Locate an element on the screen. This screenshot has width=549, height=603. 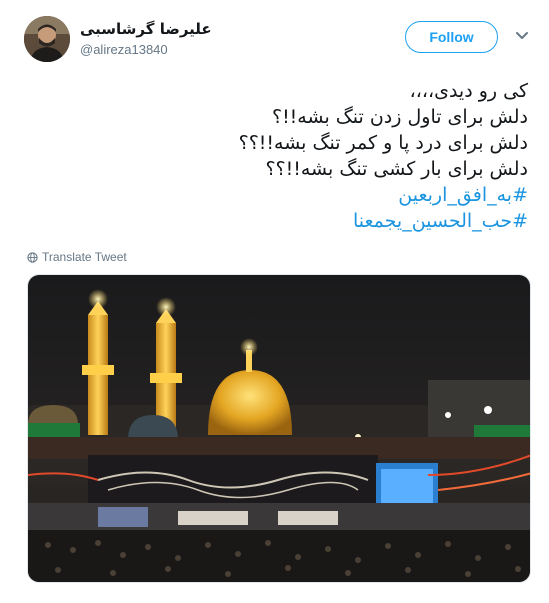
globe-icon is located at coordinates (32, 257).